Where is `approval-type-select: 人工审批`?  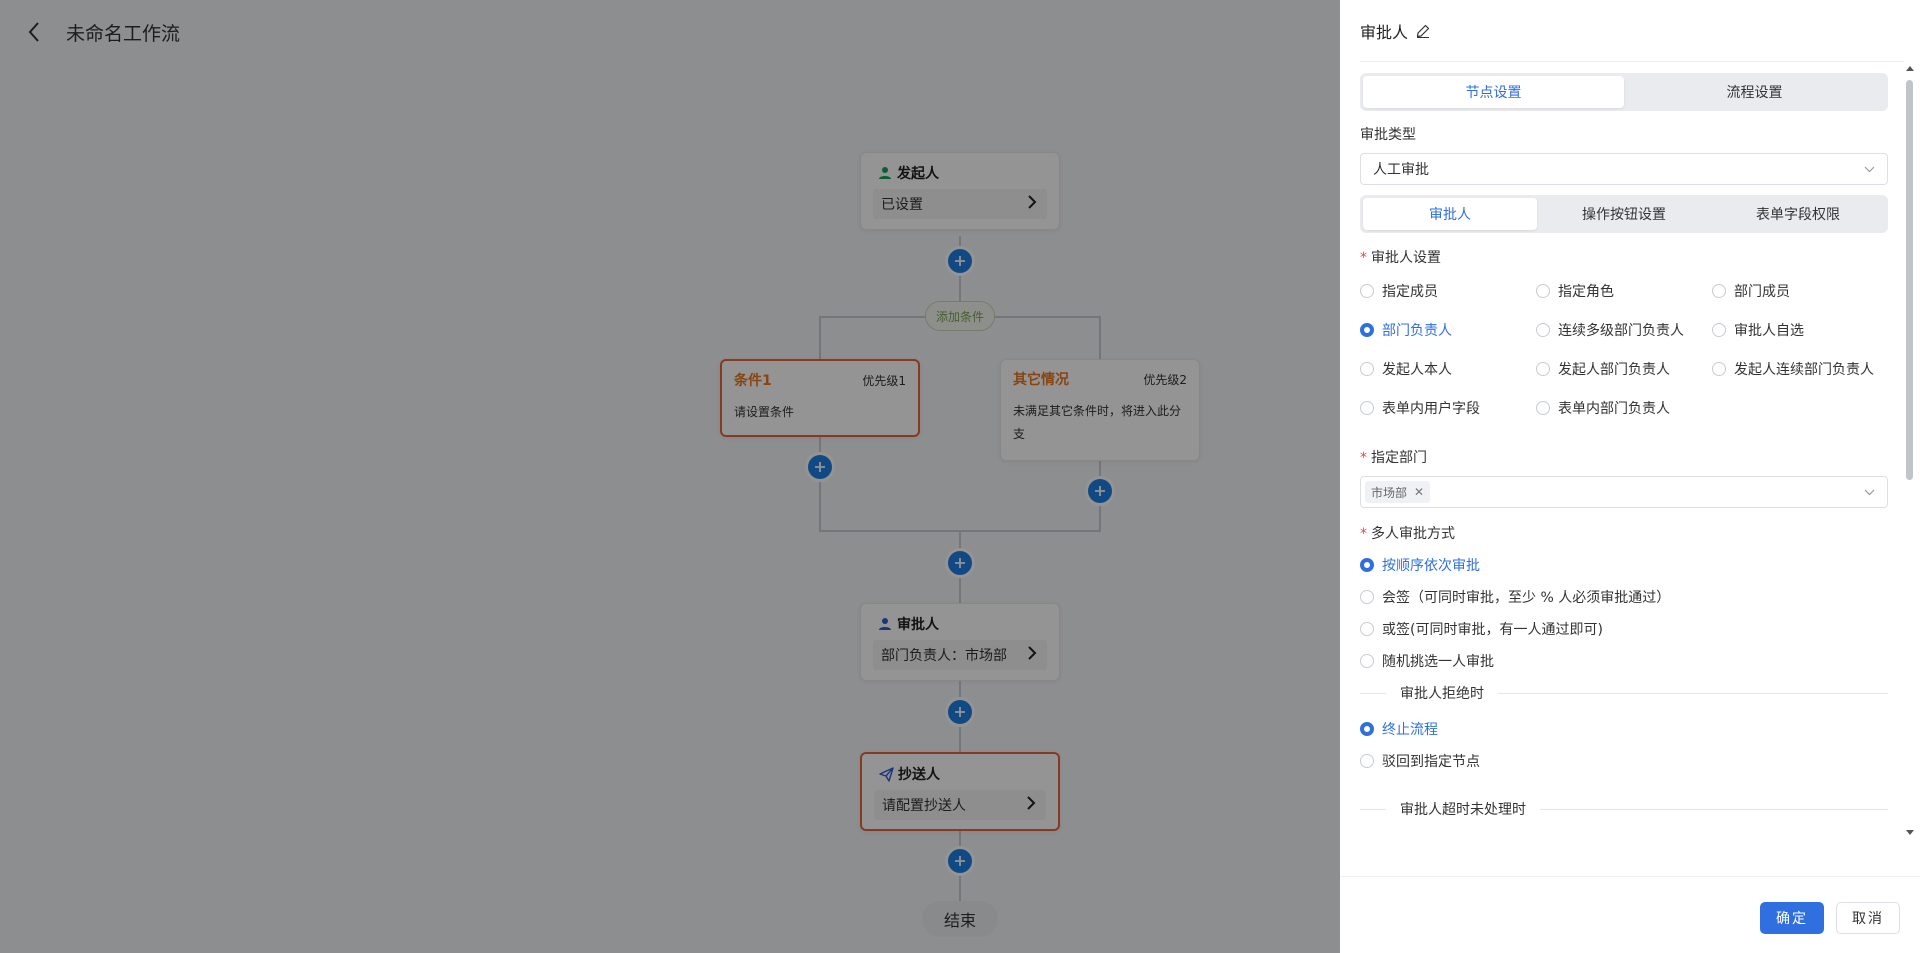
approval-type-select: 人工审批 is located at coordinates (1624, 169).